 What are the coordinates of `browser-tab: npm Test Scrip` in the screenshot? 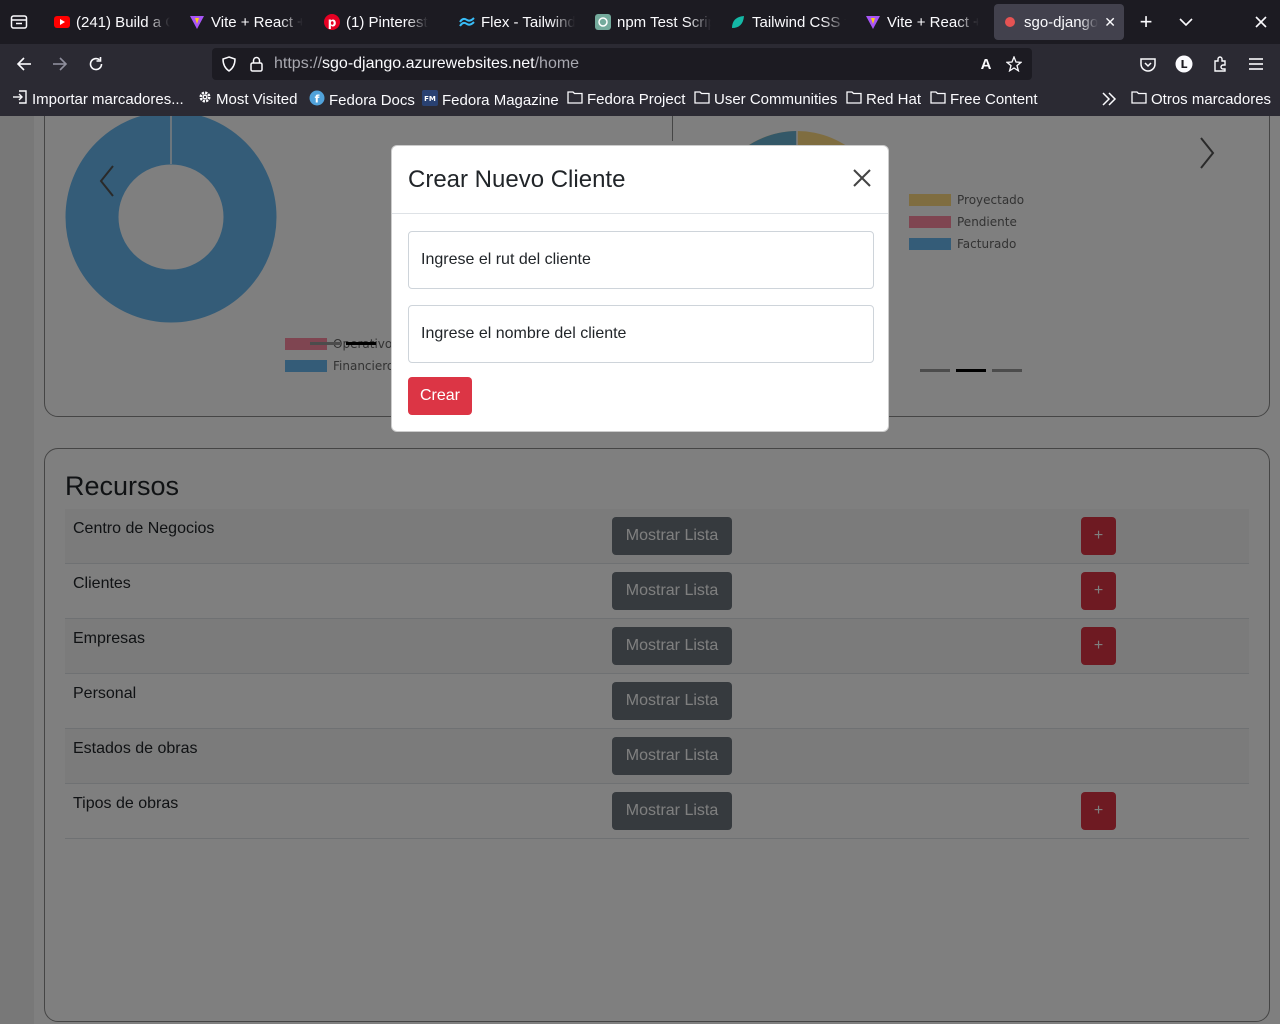 It's located at (653, 22).